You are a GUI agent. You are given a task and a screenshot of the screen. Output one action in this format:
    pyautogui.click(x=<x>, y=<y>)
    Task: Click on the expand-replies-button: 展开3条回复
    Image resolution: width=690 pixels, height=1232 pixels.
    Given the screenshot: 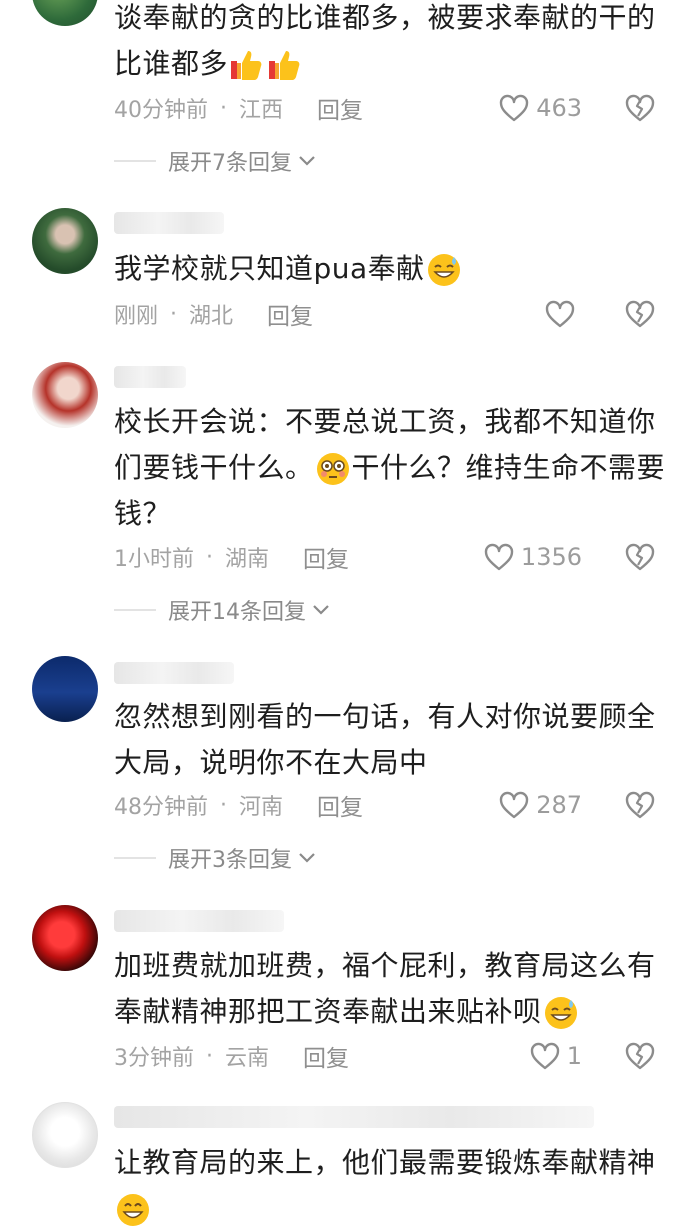 What is the action you would take?
    pyautogui.click(x=216, y=858)
    